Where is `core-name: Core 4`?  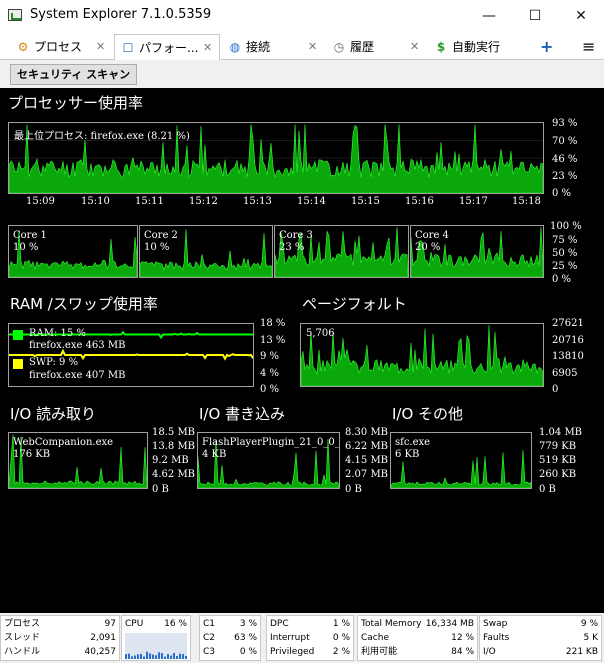
core-name: Core 4 is located at coordinates (432, 235).